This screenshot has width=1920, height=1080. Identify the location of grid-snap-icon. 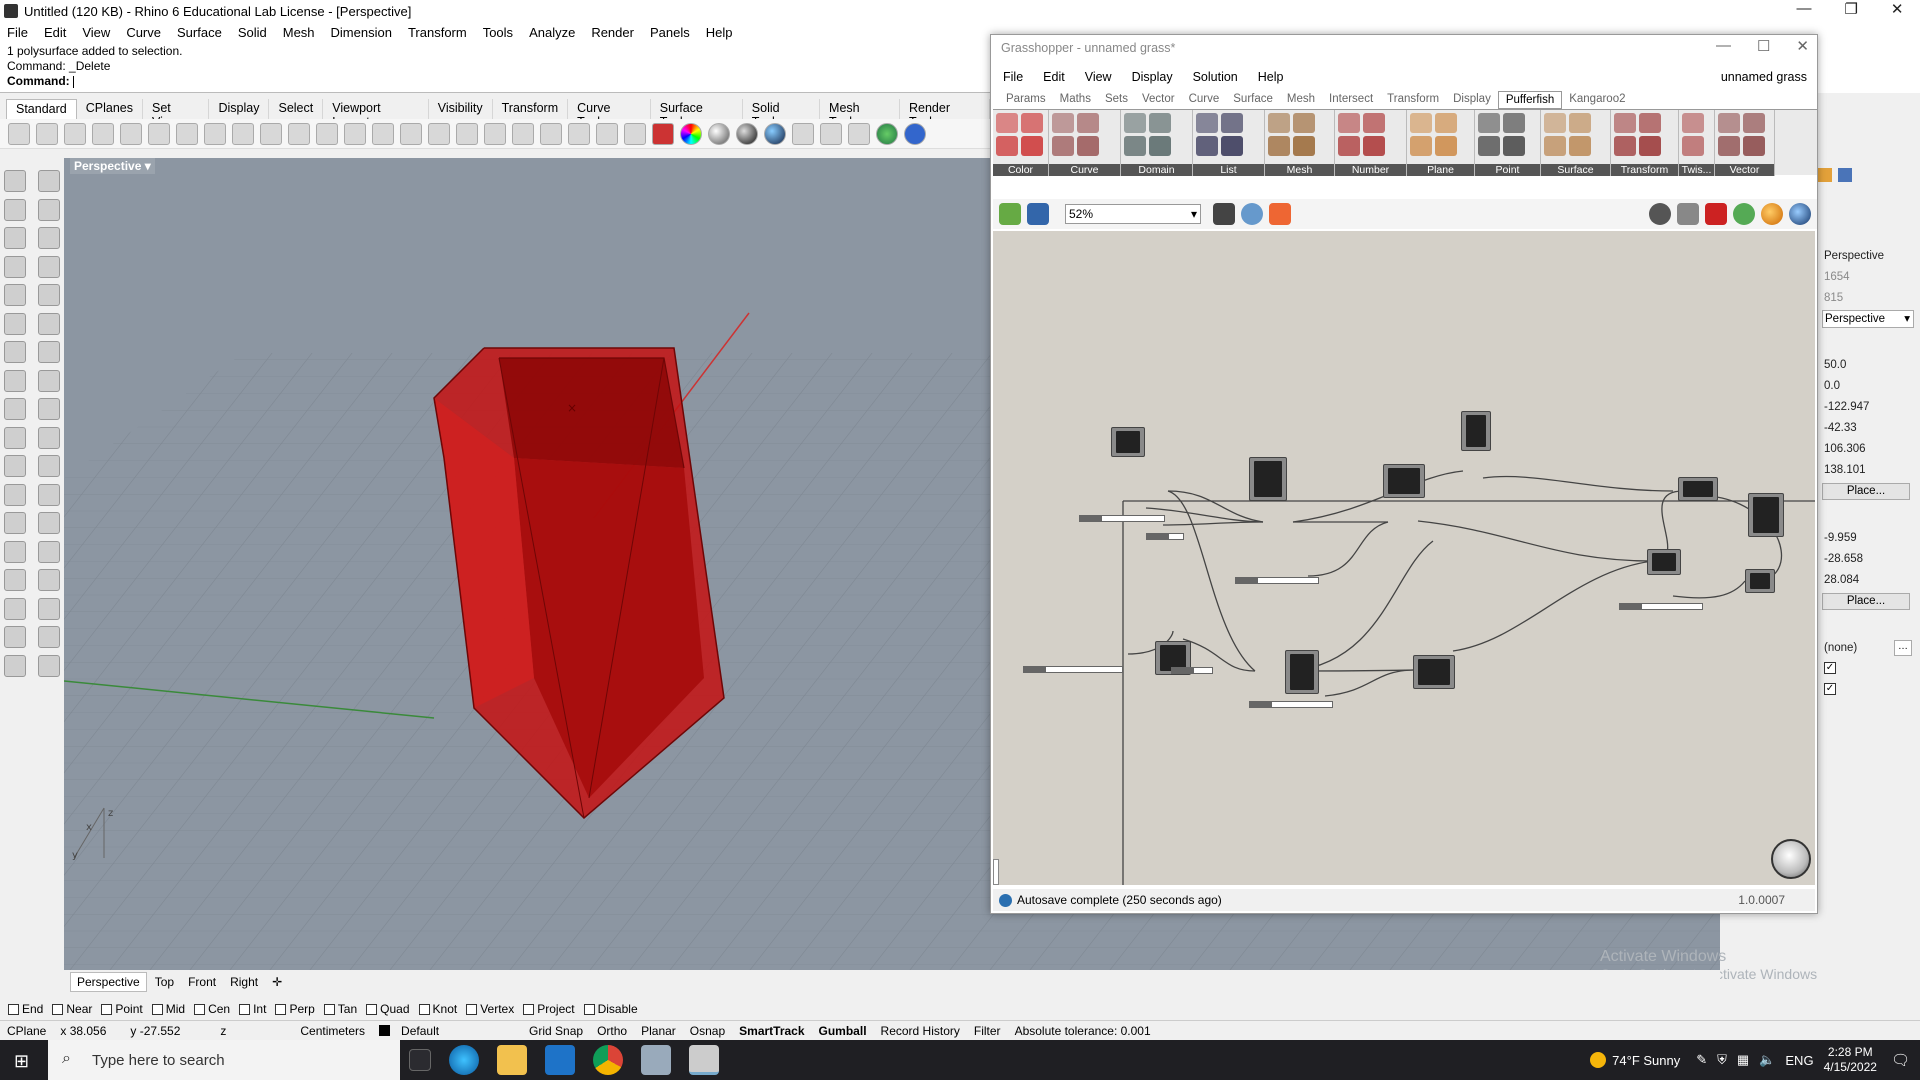
(579, 133).